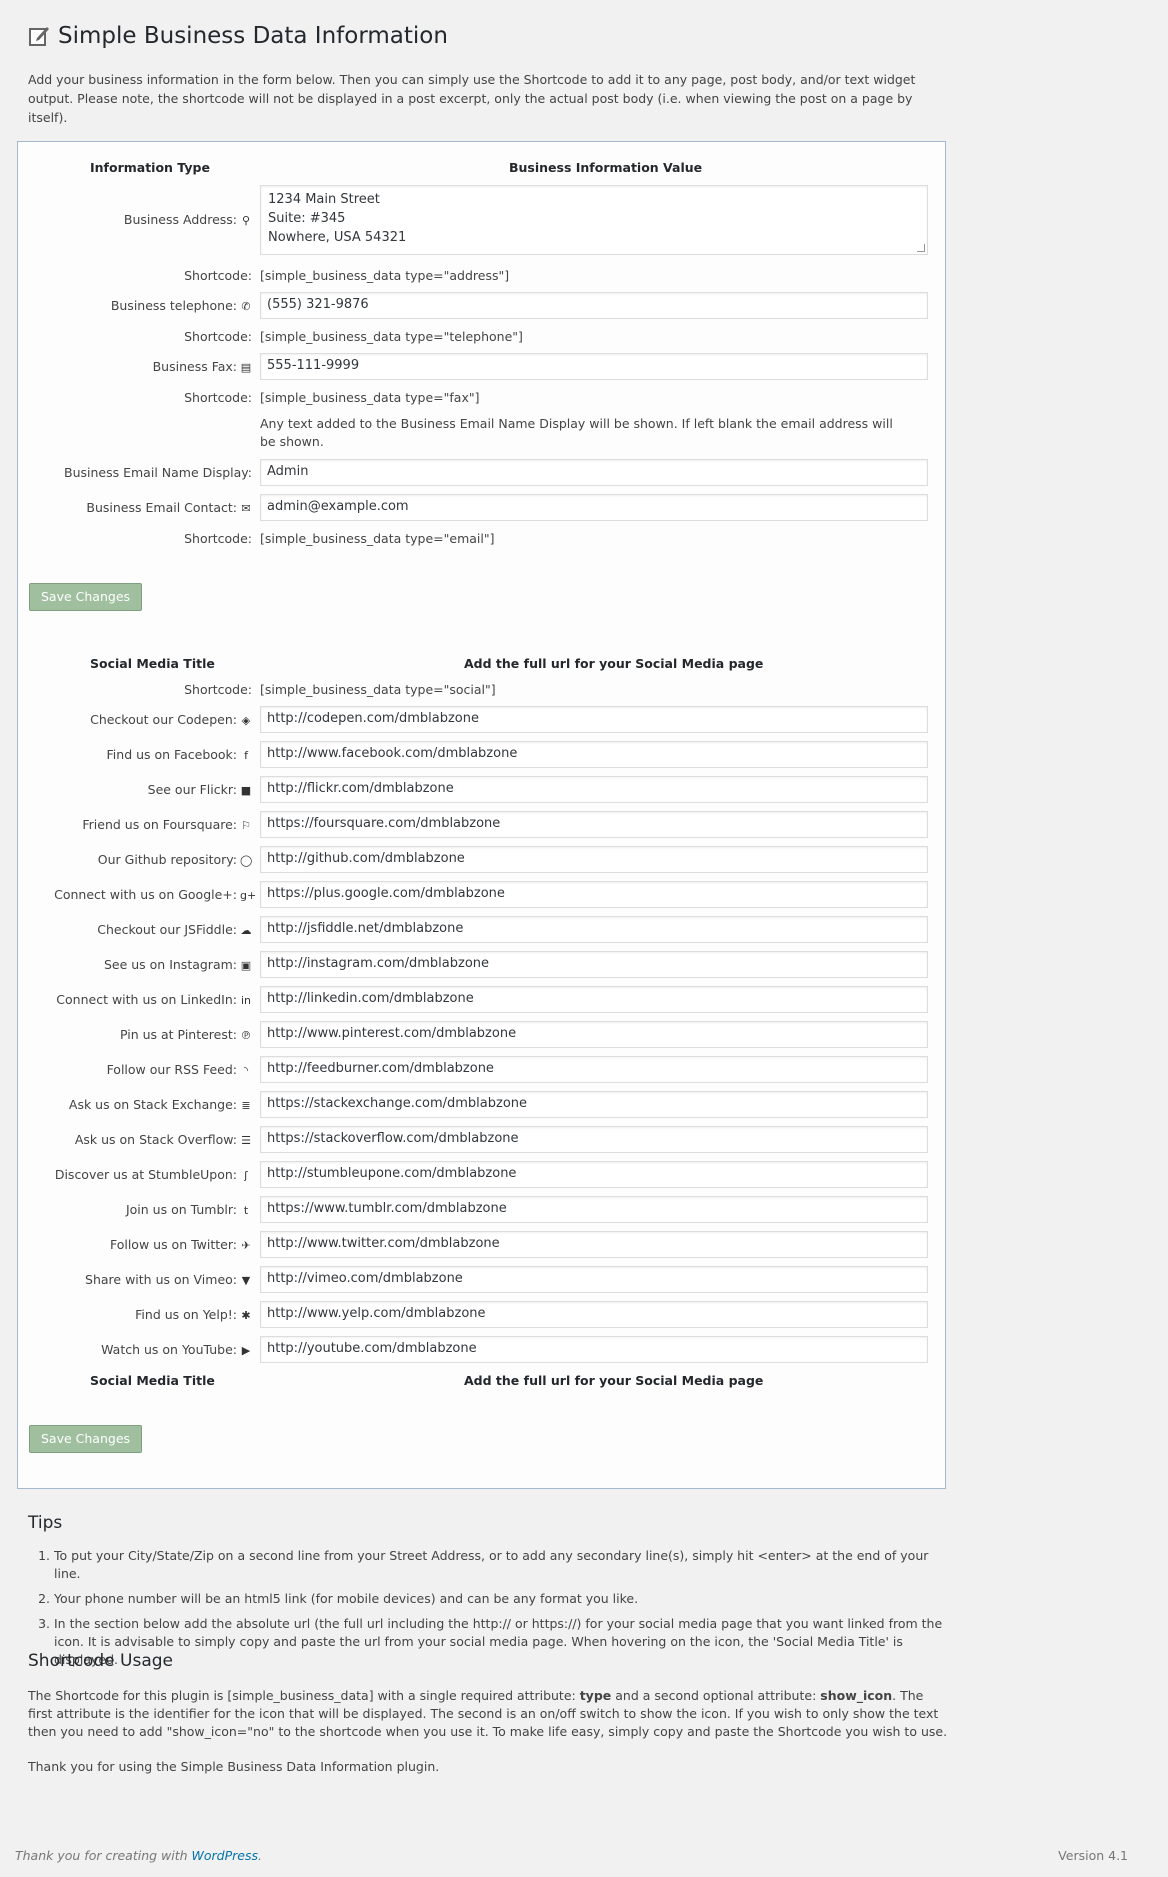 The image size is (1168, 1877). What do you see at coordinates (173, 305) in the screenshot?
I see `telephone-label: Business telephone:` at bounding box center [173, 305].